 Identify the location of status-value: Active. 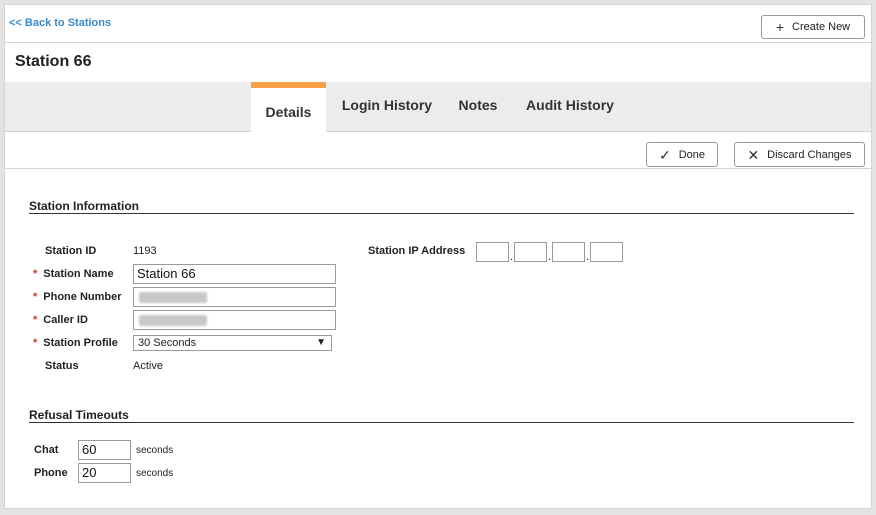
(148, 366).